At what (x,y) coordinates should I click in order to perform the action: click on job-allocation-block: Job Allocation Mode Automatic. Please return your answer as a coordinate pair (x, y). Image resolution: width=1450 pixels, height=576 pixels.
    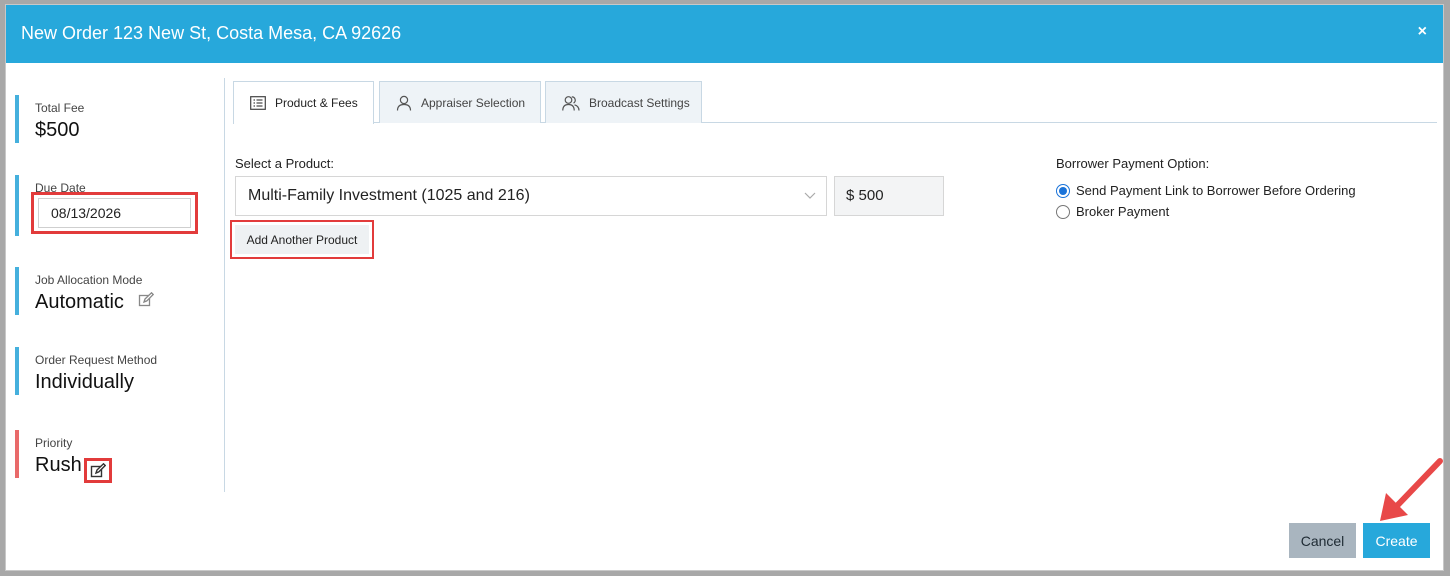
    Looking at the image, I should click on (110, 291).